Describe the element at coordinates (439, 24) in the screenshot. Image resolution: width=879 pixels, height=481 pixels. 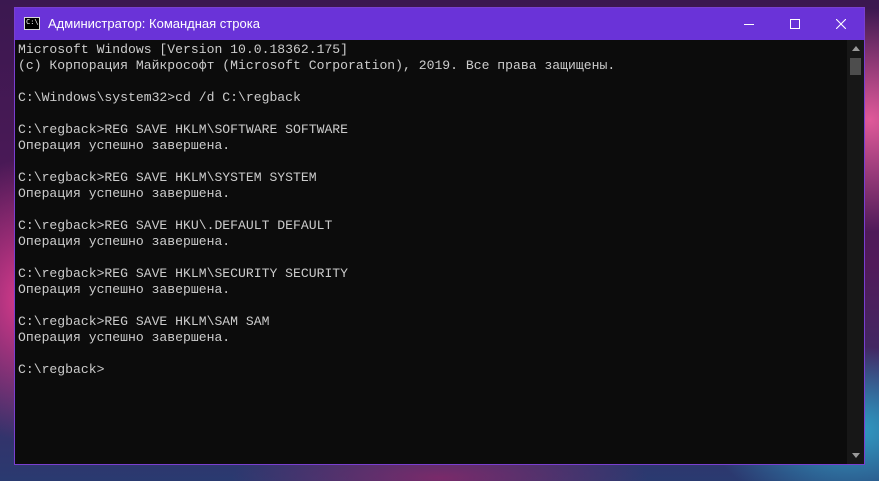
I see `title-bar: C:\ Администратор: Командная строка` at that location.